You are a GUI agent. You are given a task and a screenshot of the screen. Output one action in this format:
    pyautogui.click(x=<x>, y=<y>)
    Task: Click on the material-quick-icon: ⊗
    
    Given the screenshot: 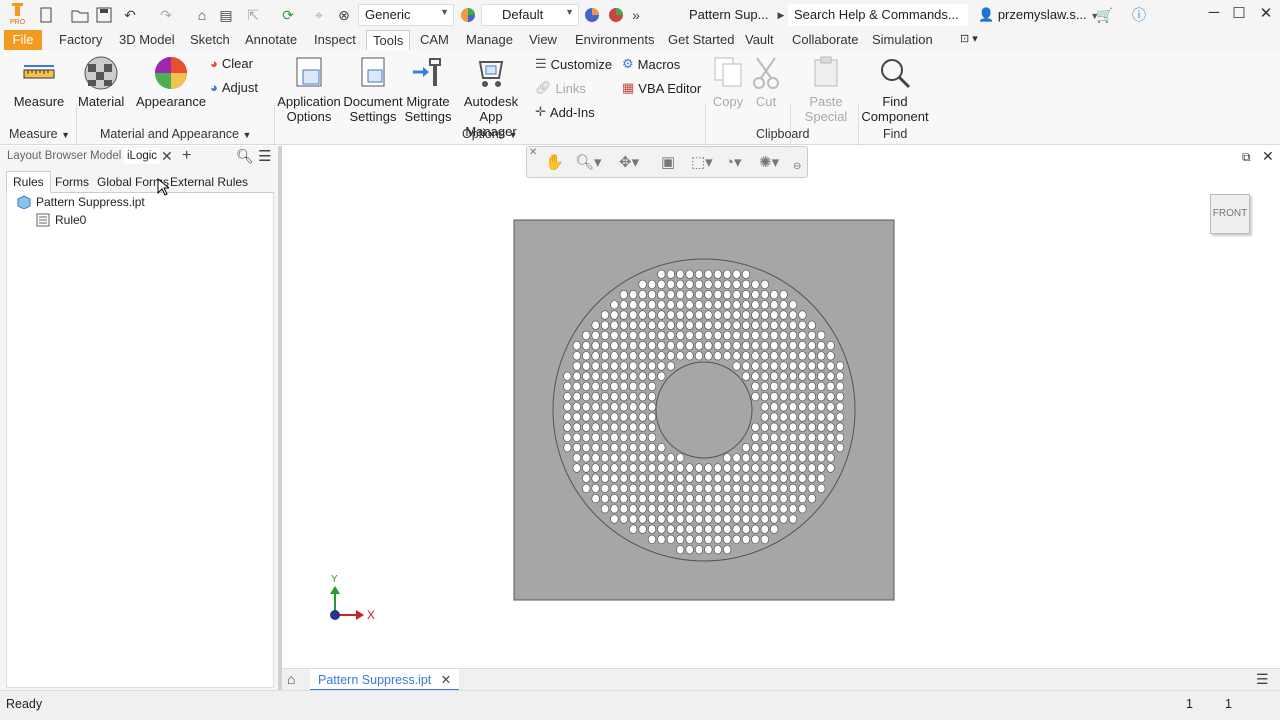 What is the action you would take?
    pyautogui.click(x=344, y=15)
    